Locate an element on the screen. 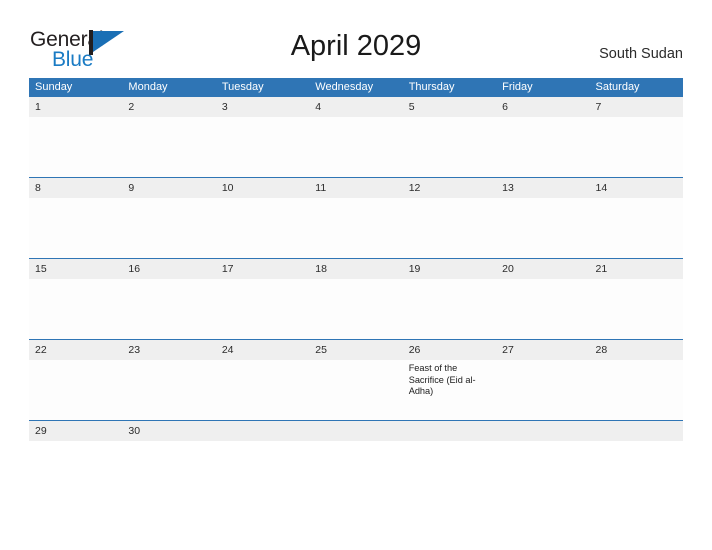 This screenshot has width=712, height=550. day-number: 24 is located at coordinates (227, 350).